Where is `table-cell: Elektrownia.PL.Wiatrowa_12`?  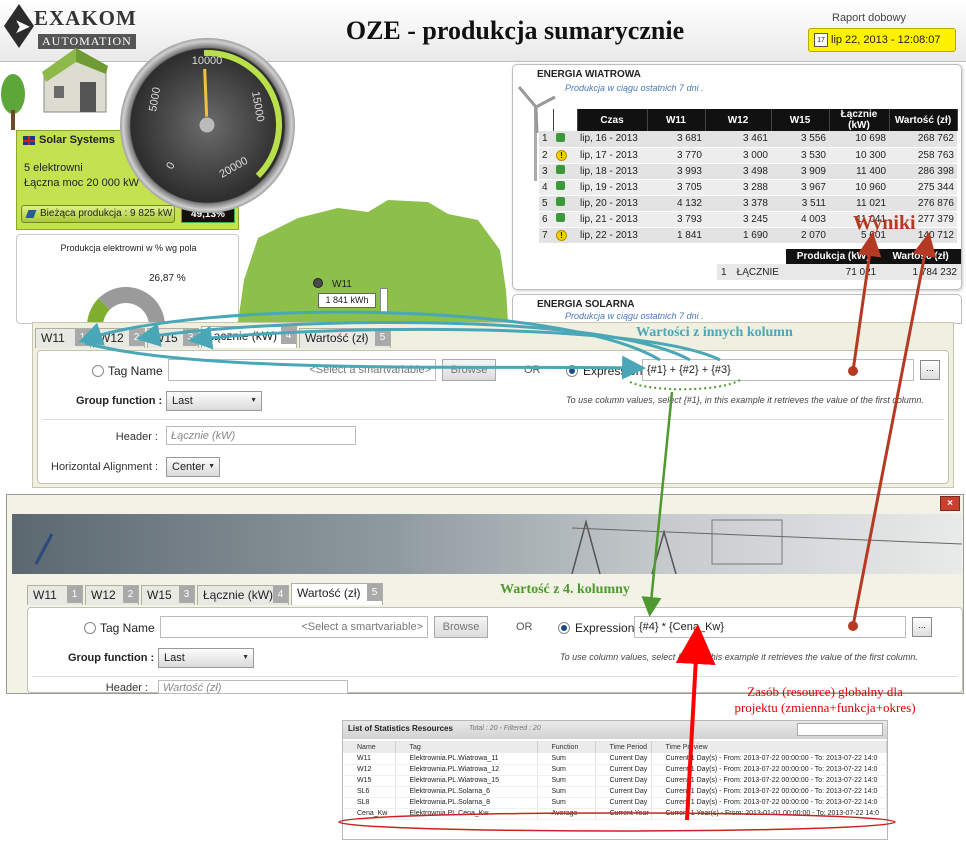 table-cell: Elektrownia.PL.Wiatrowa_12 is located at coordinates (466, 770).